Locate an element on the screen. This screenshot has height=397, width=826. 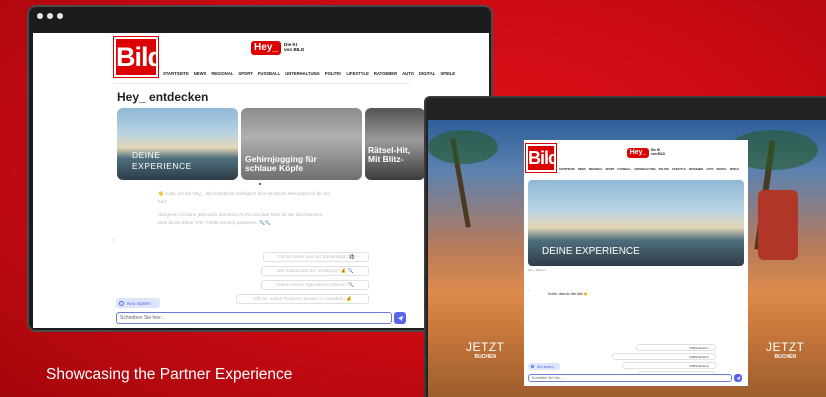
partner-banner: DEINE EXPERIENCE is located at coordinates (636, 223).